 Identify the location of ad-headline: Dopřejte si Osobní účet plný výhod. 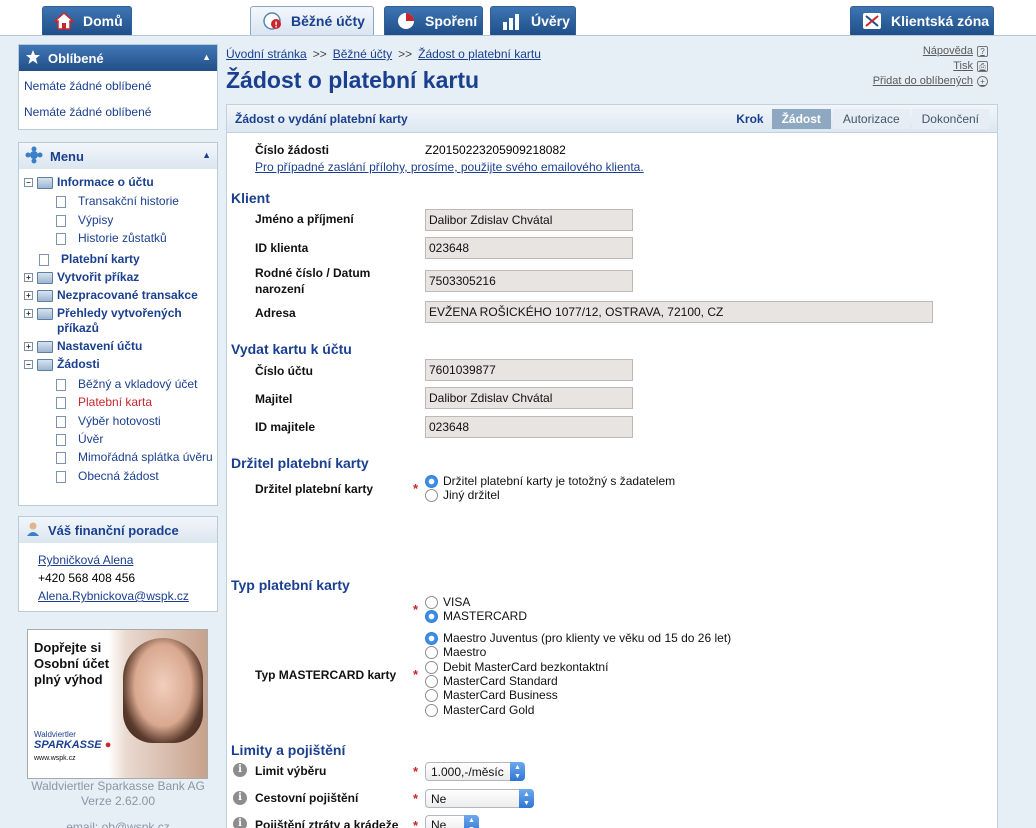
(72, 663).